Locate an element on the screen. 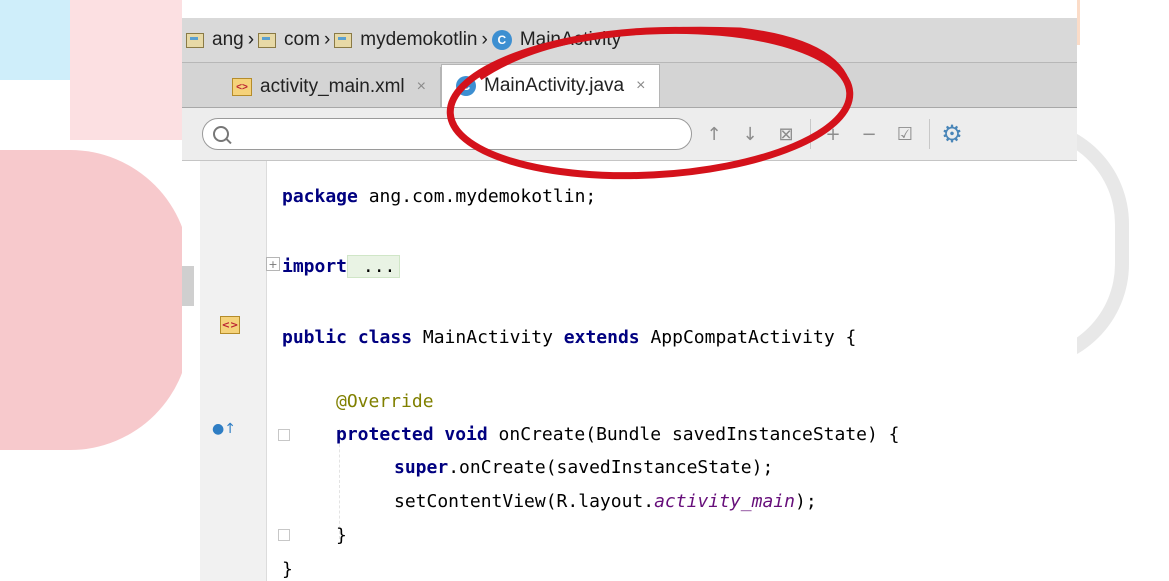 Image resolution: width=1169 pixels, height=581 pixels. xml-layout-gutter-icon: <> is located at coordinates (230, 325).